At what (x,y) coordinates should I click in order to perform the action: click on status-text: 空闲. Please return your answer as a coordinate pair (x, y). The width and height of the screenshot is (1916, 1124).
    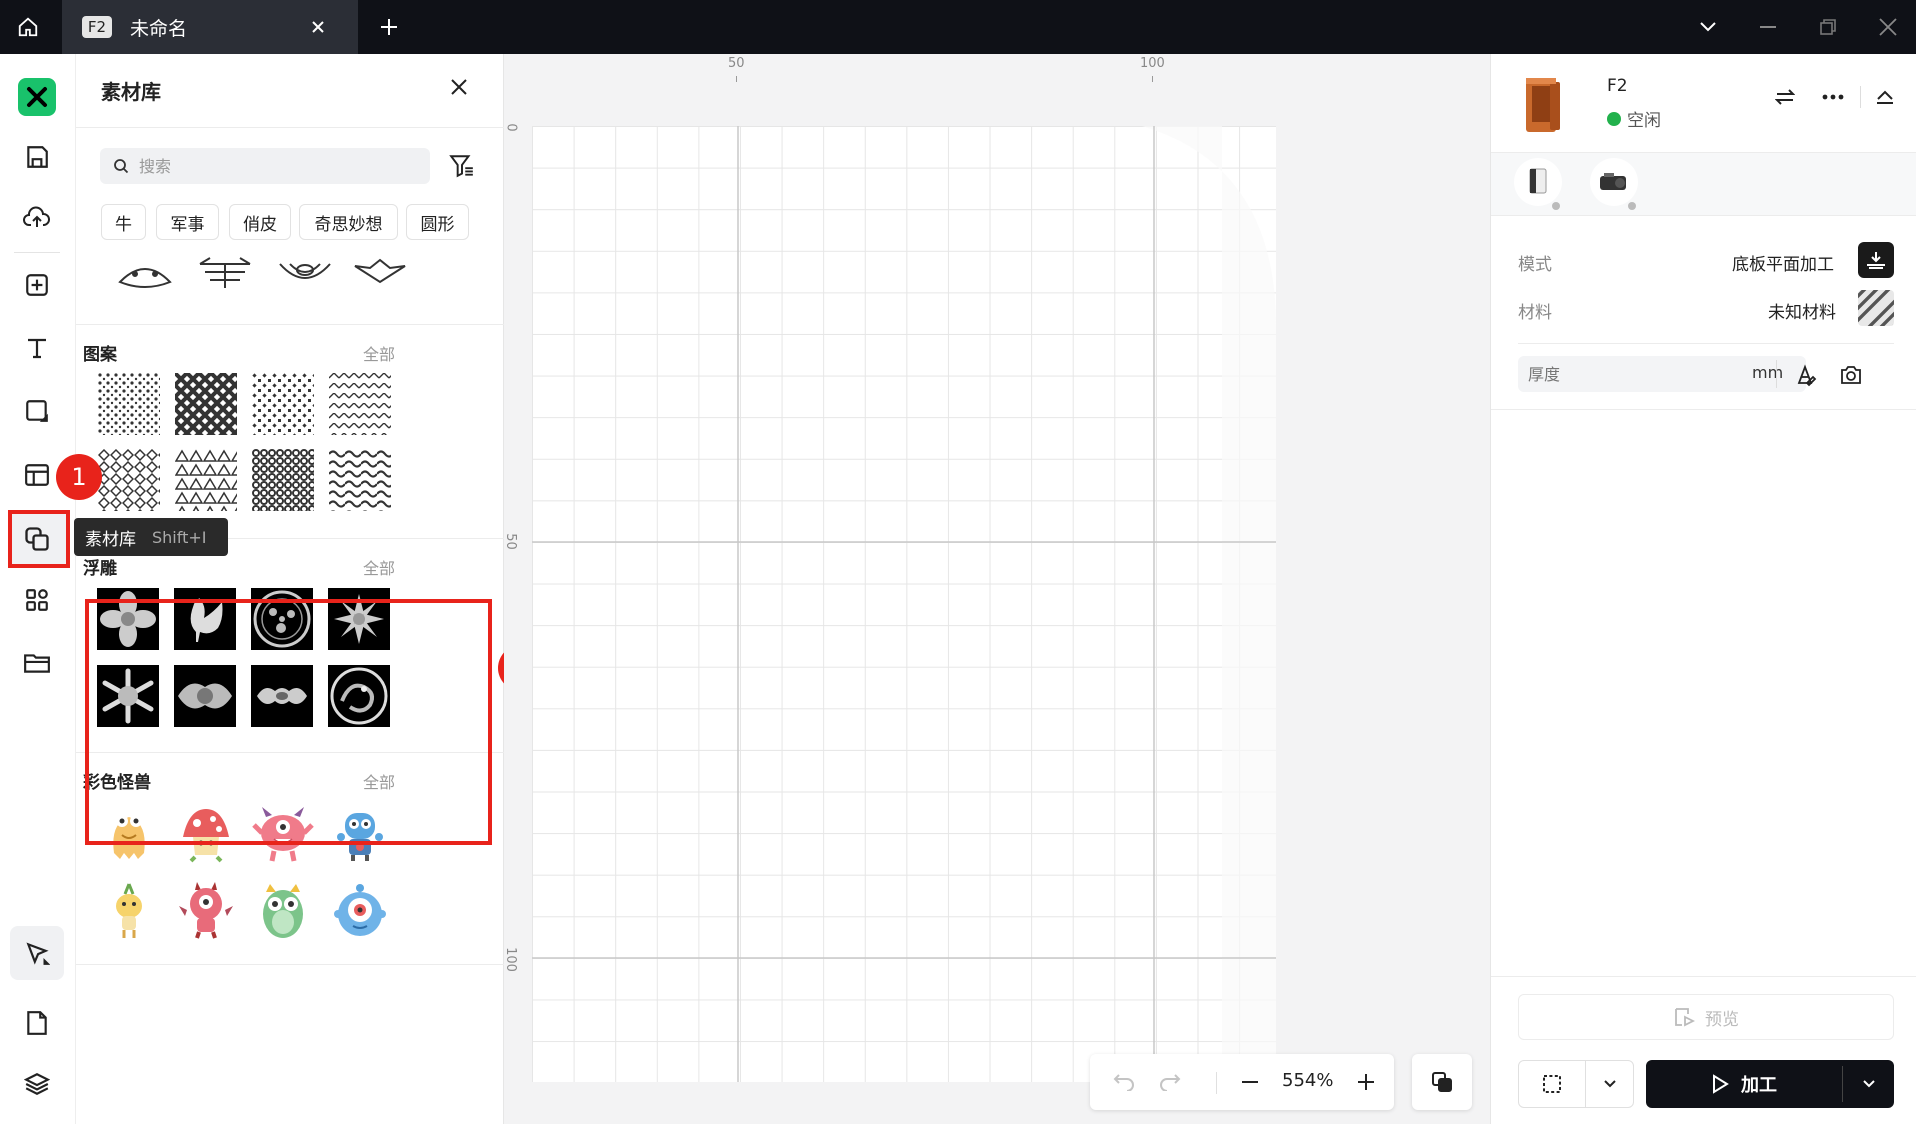
    Looking at the image, I should click on (1644, 121).